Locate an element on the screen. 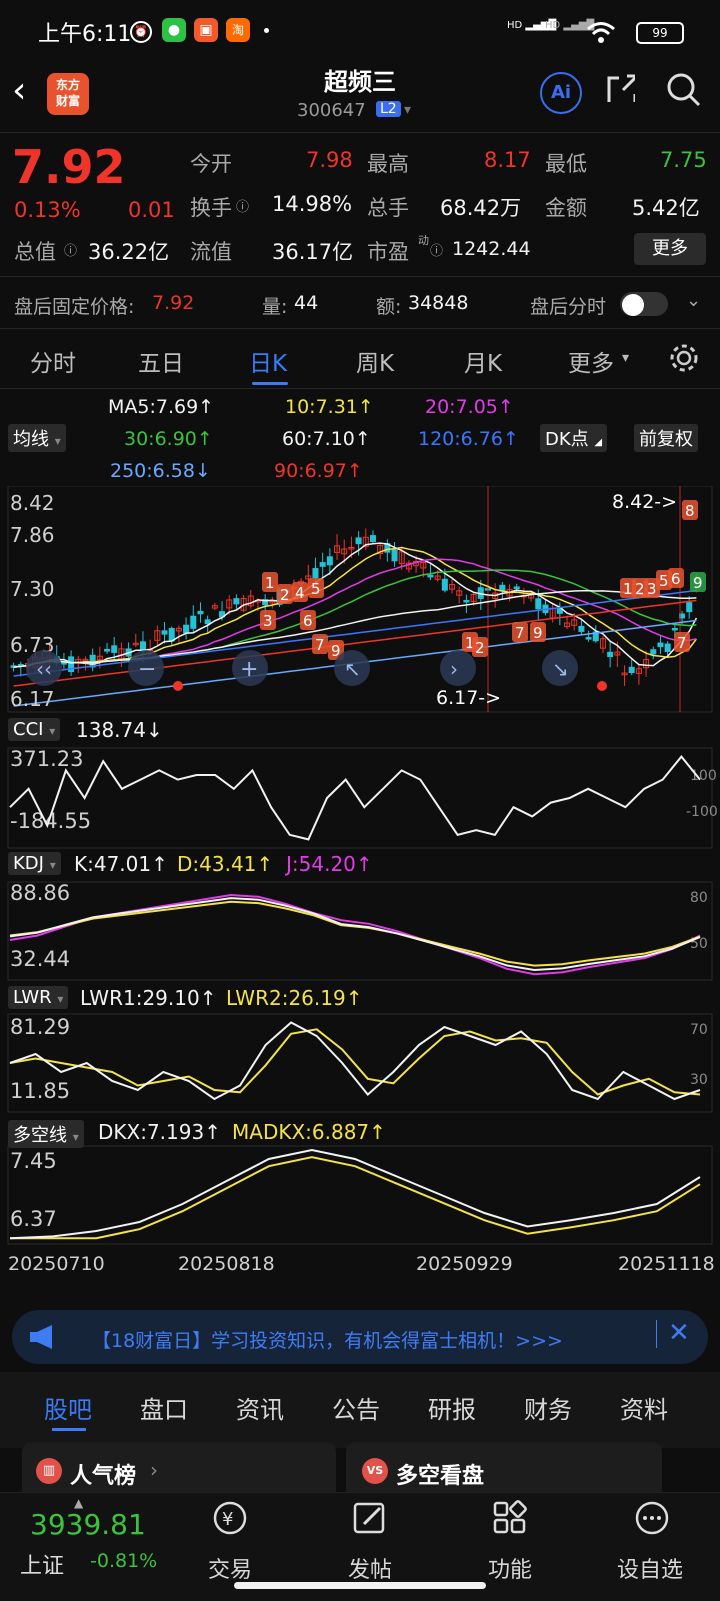 The width and height of the screenshot is (720, 1601). lwr2-line is located at coordinates (355, 1062).